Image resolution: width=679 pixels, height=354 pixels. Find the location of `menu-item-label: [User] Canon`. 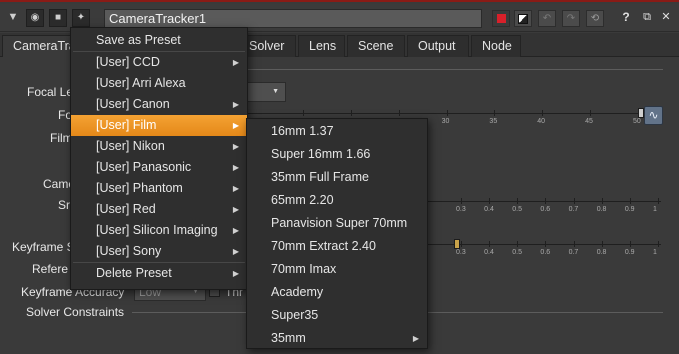

menu-item-label: [User] Canon is located at coordinates (133, 104).